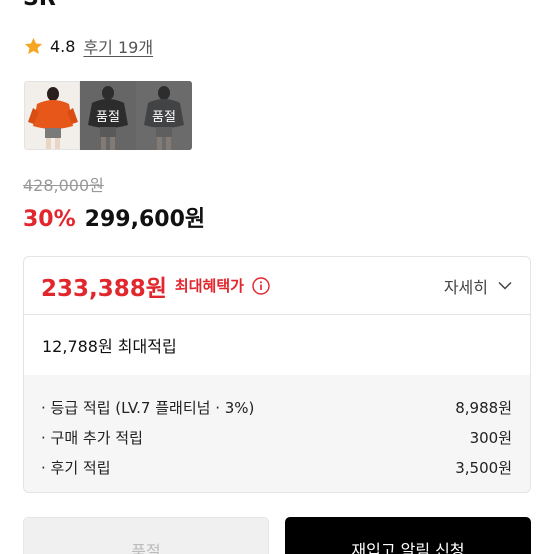  What do you see at coordinates (276, 407) in the screenshot?
I see `points-row: · 등급 적립 (LV.7 플래티넘 · 3%) 8,988원` at bounding box center [276, 407].